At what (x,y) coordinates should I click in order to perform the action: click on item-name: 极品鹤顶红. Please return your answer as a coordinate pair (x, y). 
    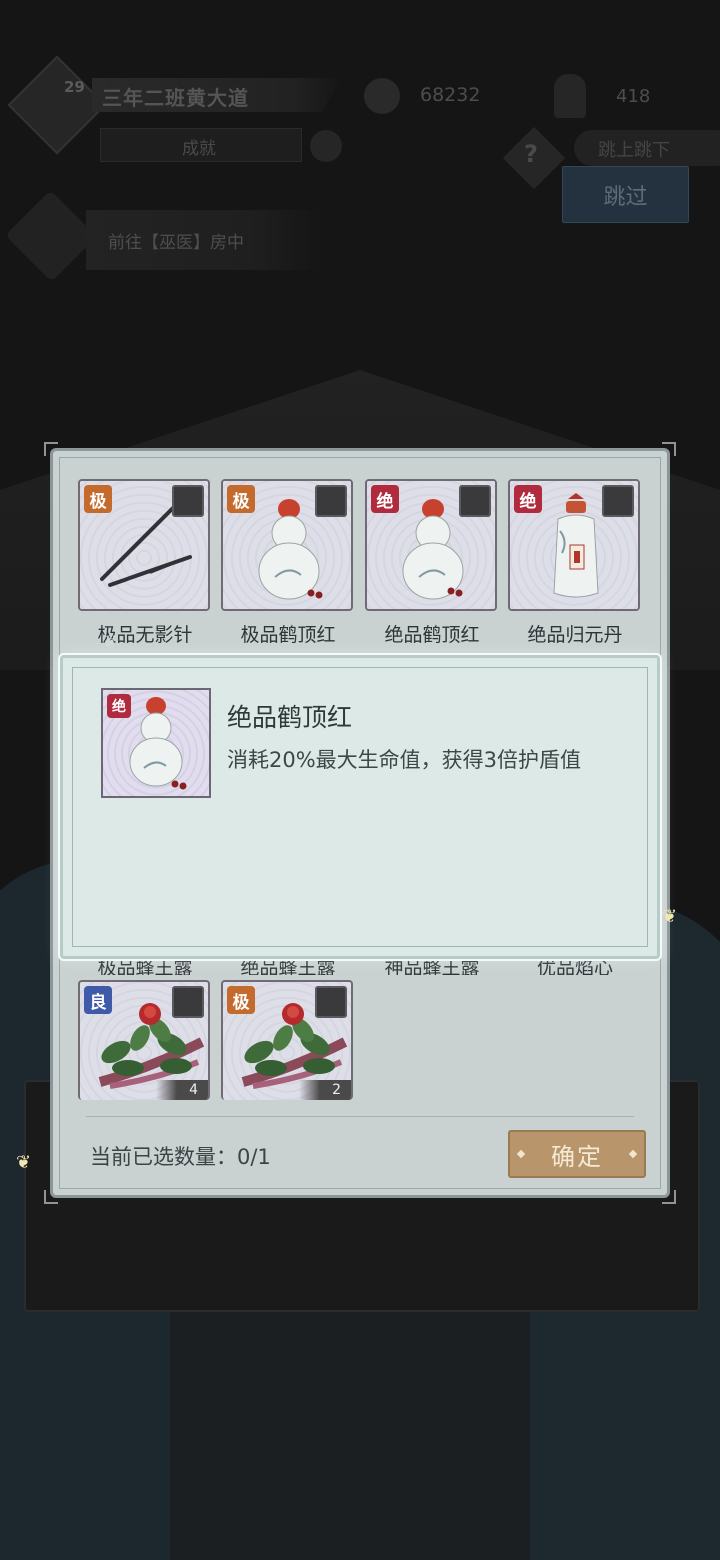
    Looking at the image, I should click on (288, 635).